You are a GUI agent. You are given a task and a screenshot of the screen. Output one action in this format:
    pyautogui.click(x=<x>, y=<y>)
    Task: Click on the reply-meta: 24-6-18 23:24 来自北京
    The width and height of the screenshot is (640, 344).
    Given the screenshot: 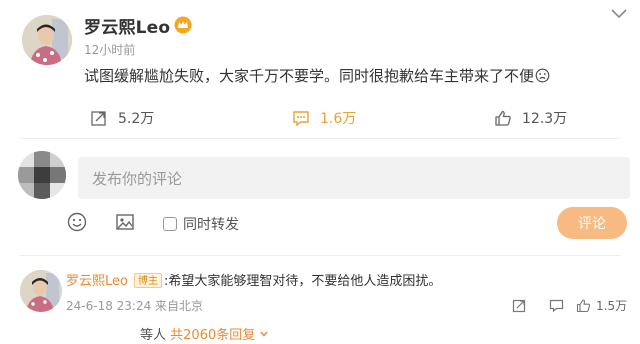 What is the action you would take?
    pyautogui.click(x=135, y=306)
    